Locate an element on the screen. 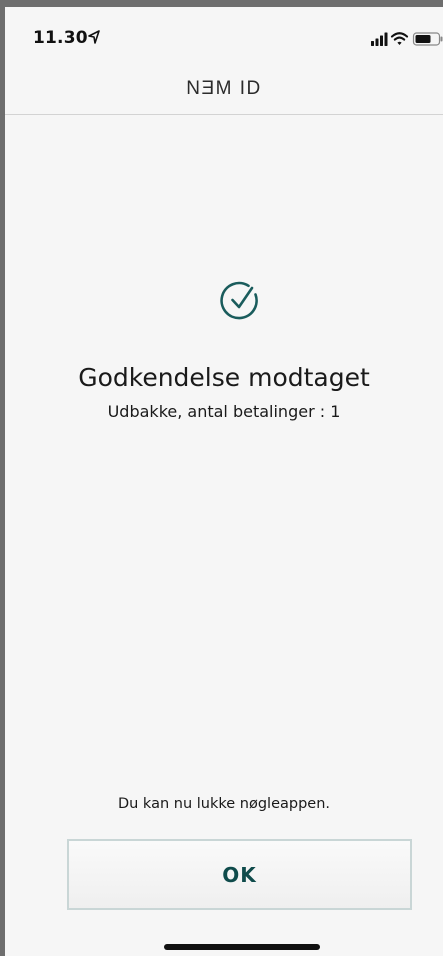 This screenshot has height=956, width=443. battery-icon is located at coordinates (427, 39).